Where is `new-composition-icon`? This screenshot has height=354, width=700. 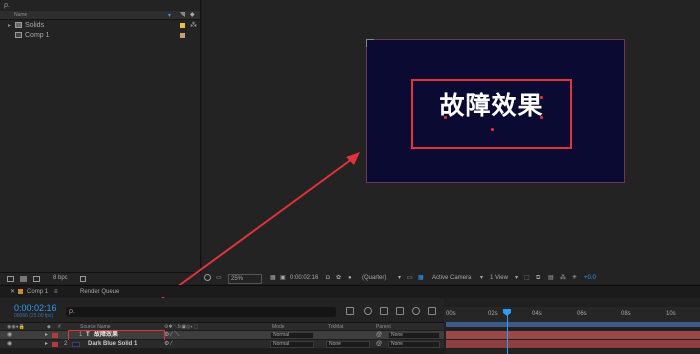 new-composition-icon is located at coordinates (36, 279).